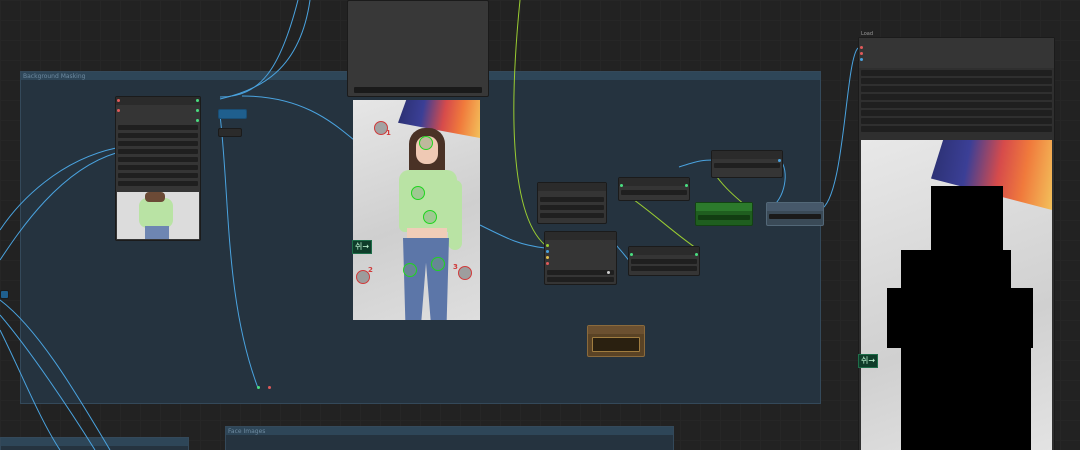 The width and height of the screenshot is (1080, 450). Describe the element at coordinates (724, 214) in the screenshot. I see `node-boolean-toggle` at that location.